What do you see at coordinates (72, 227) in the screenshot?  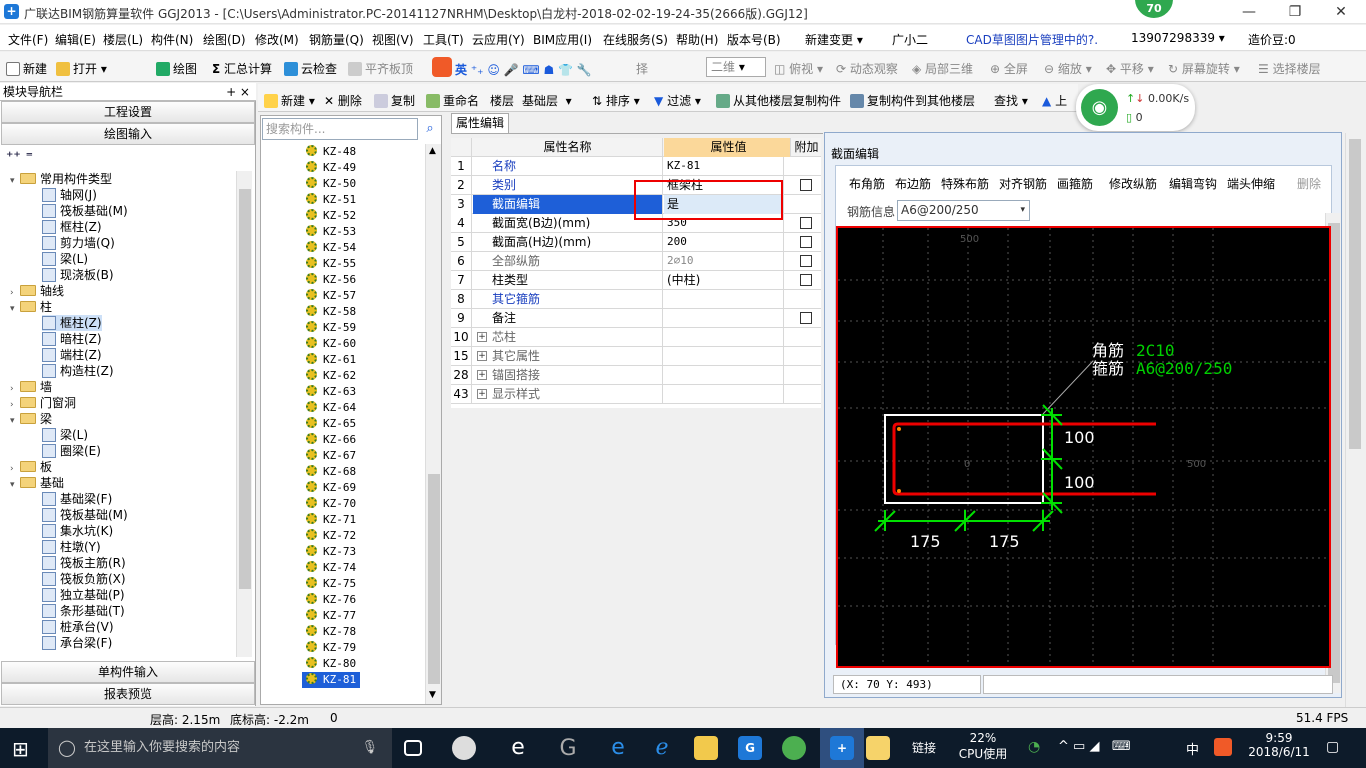 I see `tree-item: 框柱(Z)` at bounding box center [72, 227].